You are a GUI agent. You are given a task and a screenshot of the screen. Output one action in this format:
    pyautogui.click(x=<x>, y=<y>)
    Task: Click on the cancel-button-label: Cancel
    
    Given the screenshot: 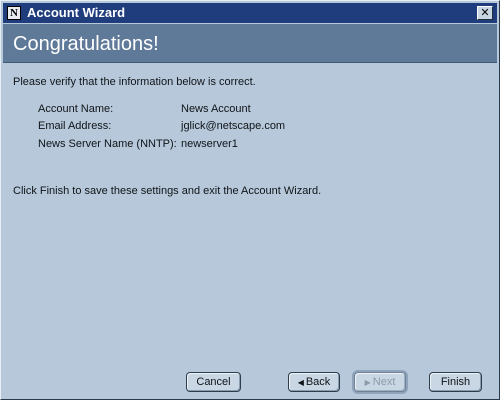 What is the action you would take?
    pyautogui.click(x=213, y=382)
    